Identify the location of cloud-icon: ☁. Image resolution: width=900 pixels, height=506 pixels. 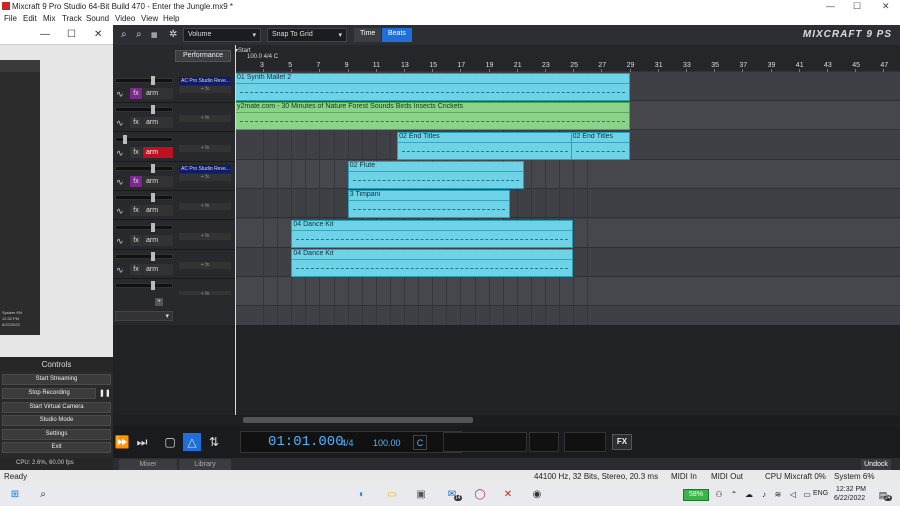
(749, 495).